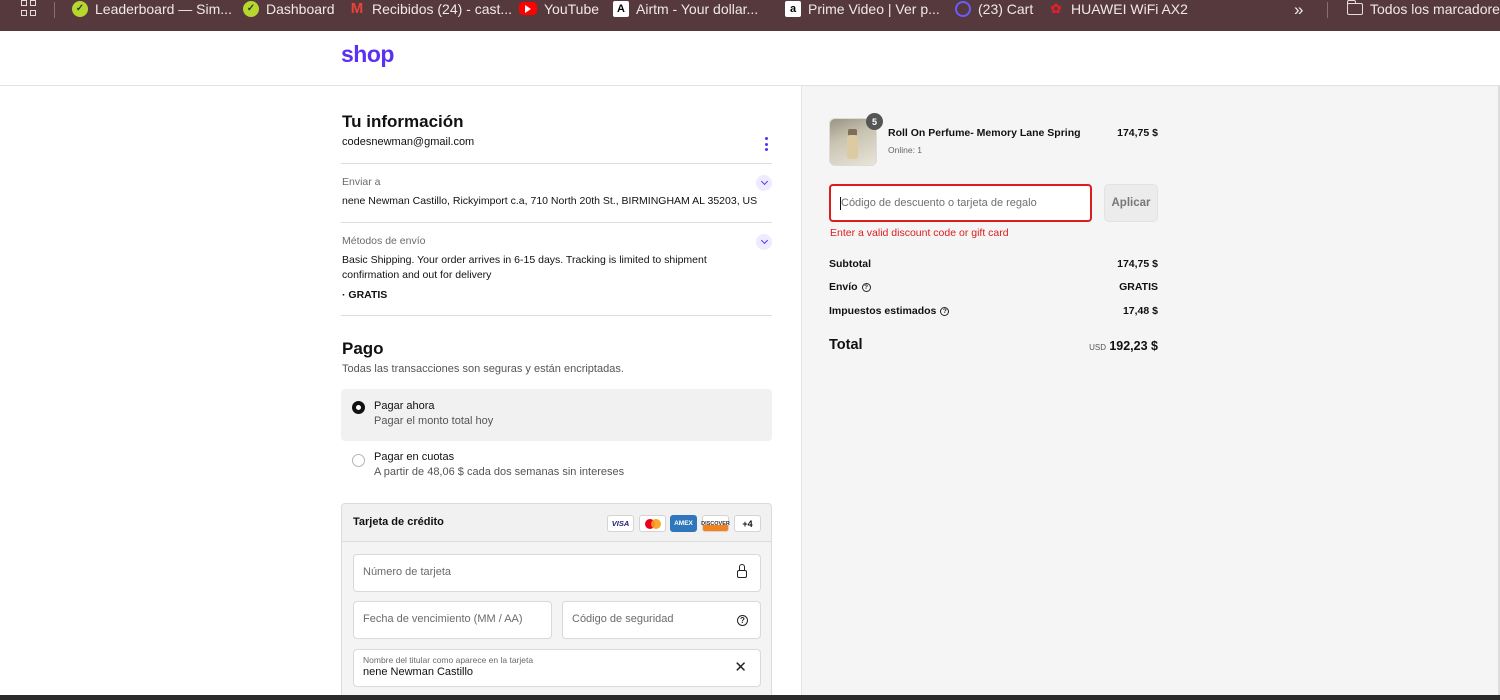  Describe the element at coordinates (443, 619) in the screenshot. I see `expiry-placeholder: Fecha de vencimiento (MM / AA)` at that location.